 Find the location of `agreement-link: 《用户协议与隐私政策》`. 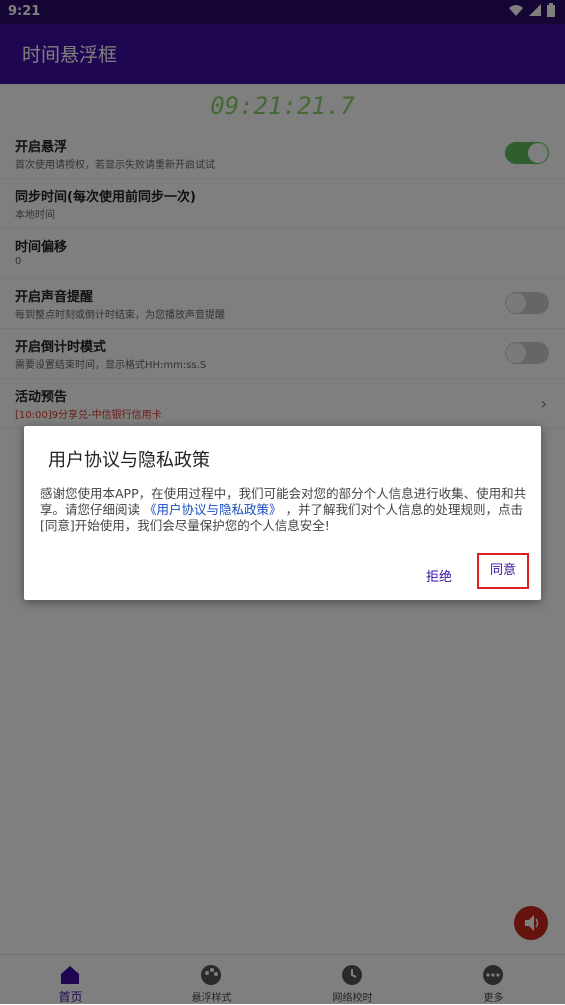

agreement-link: 《用户协议与隐私政策》 is located at coordinates (213, 509).